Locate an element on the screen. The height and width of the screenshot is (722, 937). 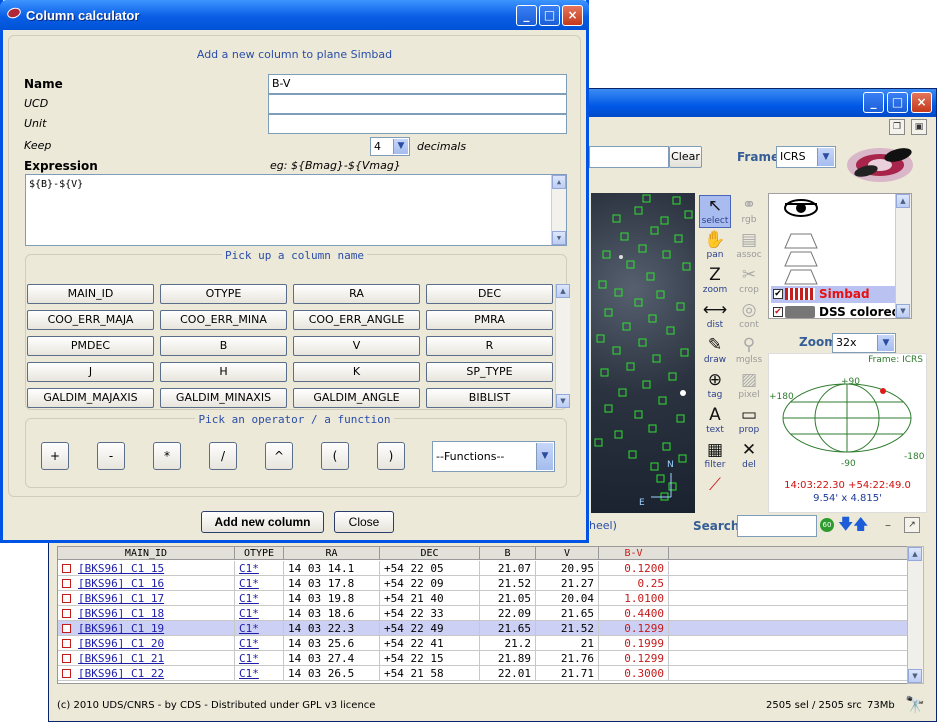
tool-prop: ▭ prop is located at coordinates (749, 421).